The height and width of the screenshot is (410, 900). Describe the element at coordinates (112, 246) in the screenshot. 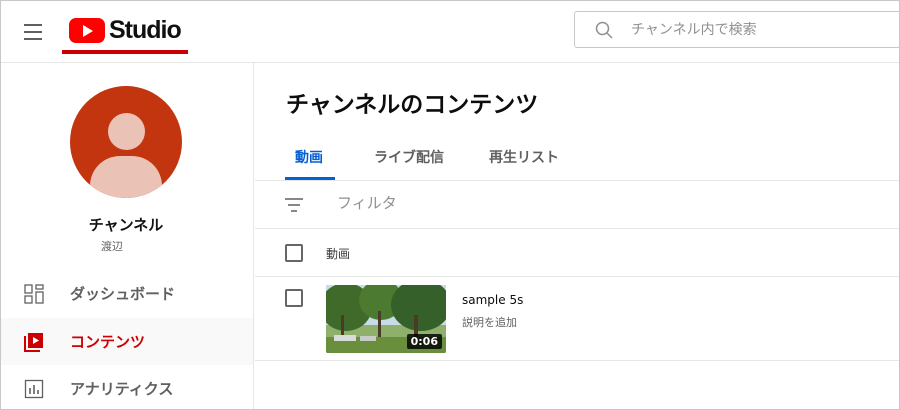

I see `channel-owner-name: 渡辺` at that location.